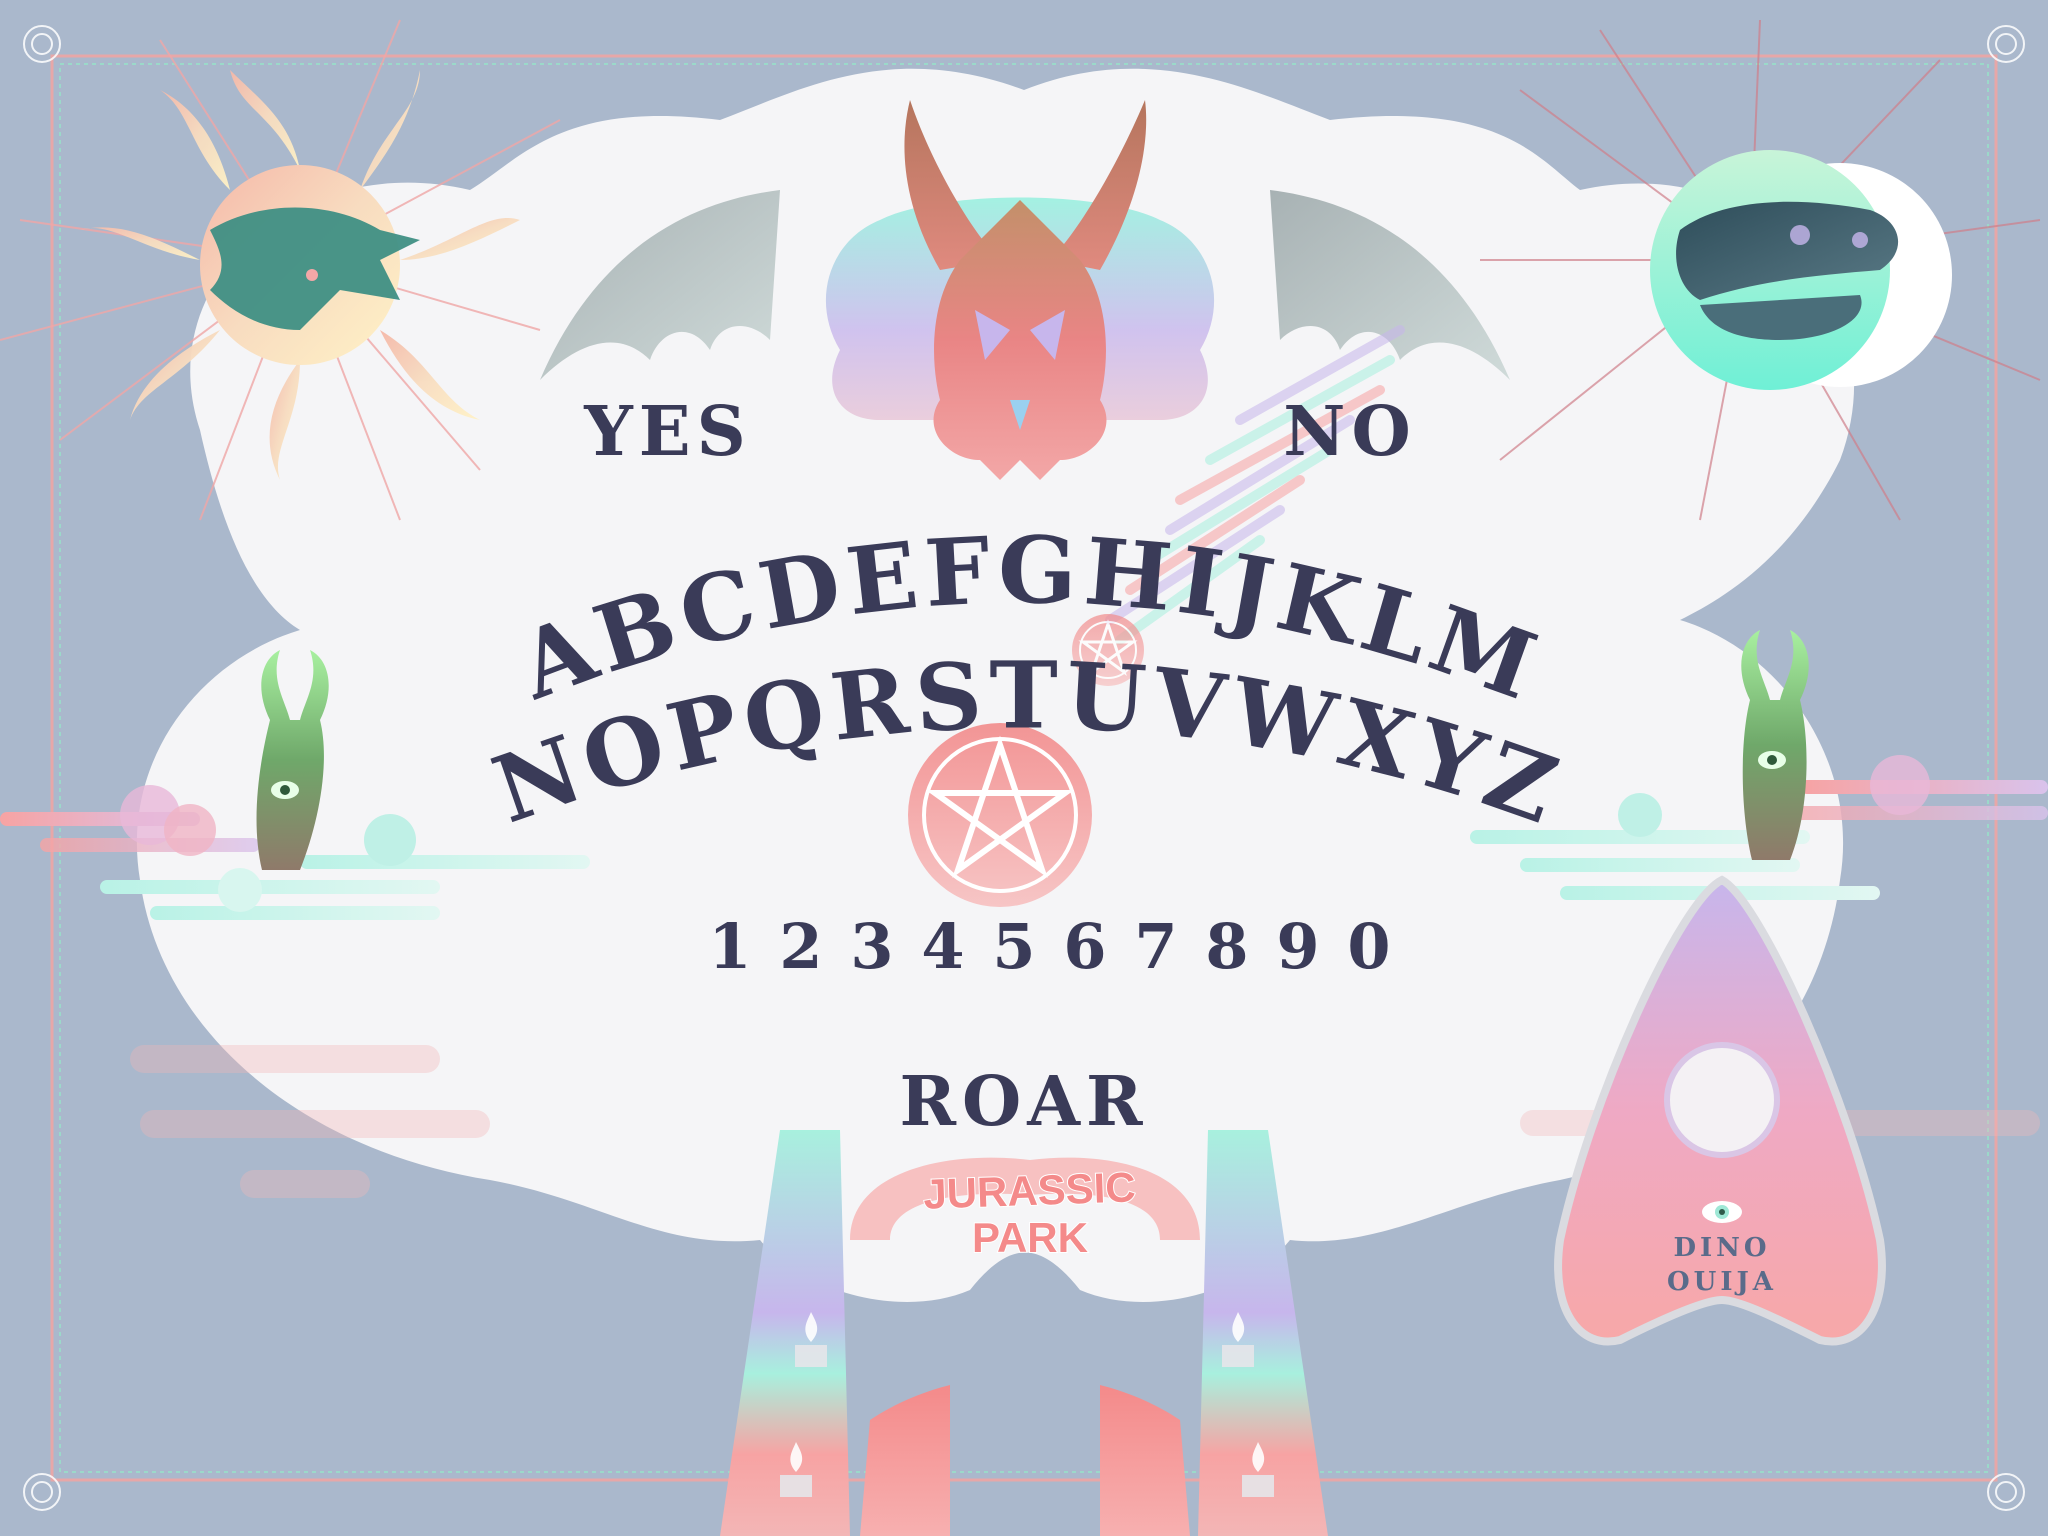 Image resolution: width=2048 pixels, height=1536 pixels. Describe the element at coordinates (870, 704) in the screenshot. I see `letter-r: R` at that location.